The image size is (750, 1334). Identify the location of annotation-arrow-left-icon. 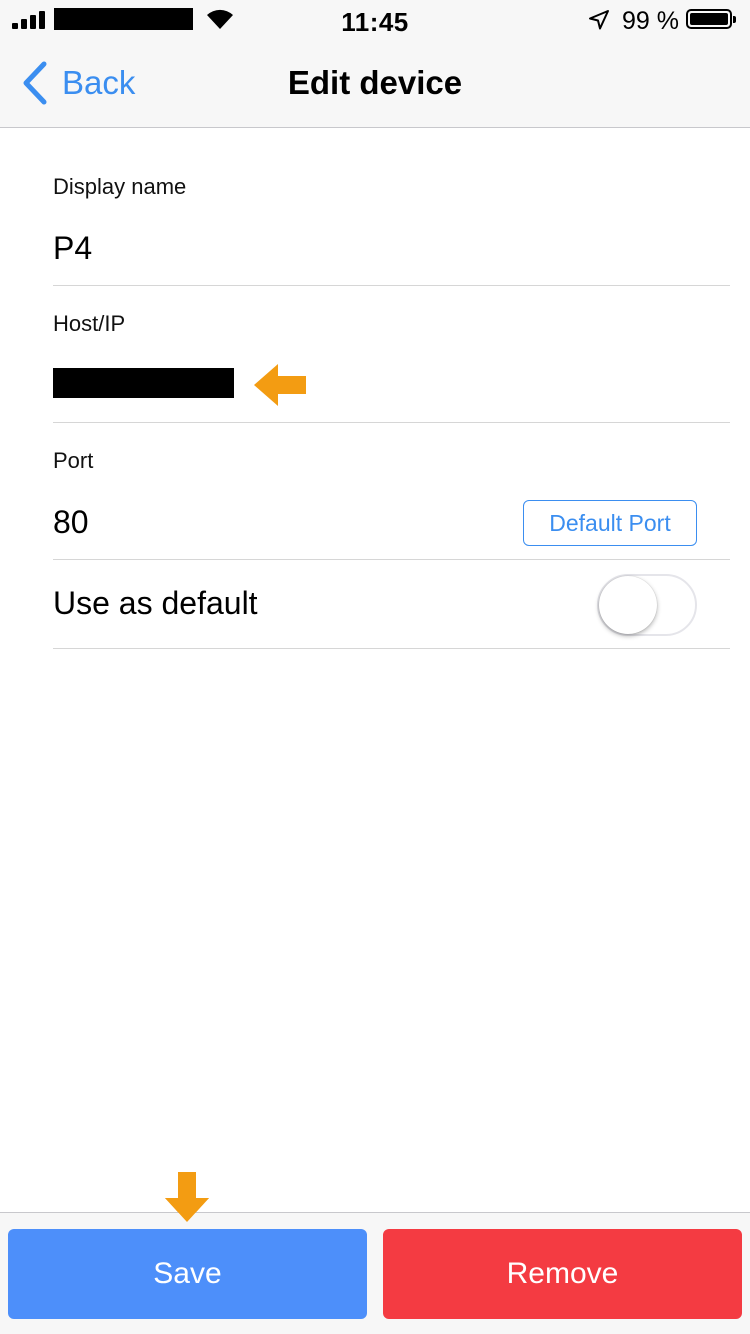
(280, 385).